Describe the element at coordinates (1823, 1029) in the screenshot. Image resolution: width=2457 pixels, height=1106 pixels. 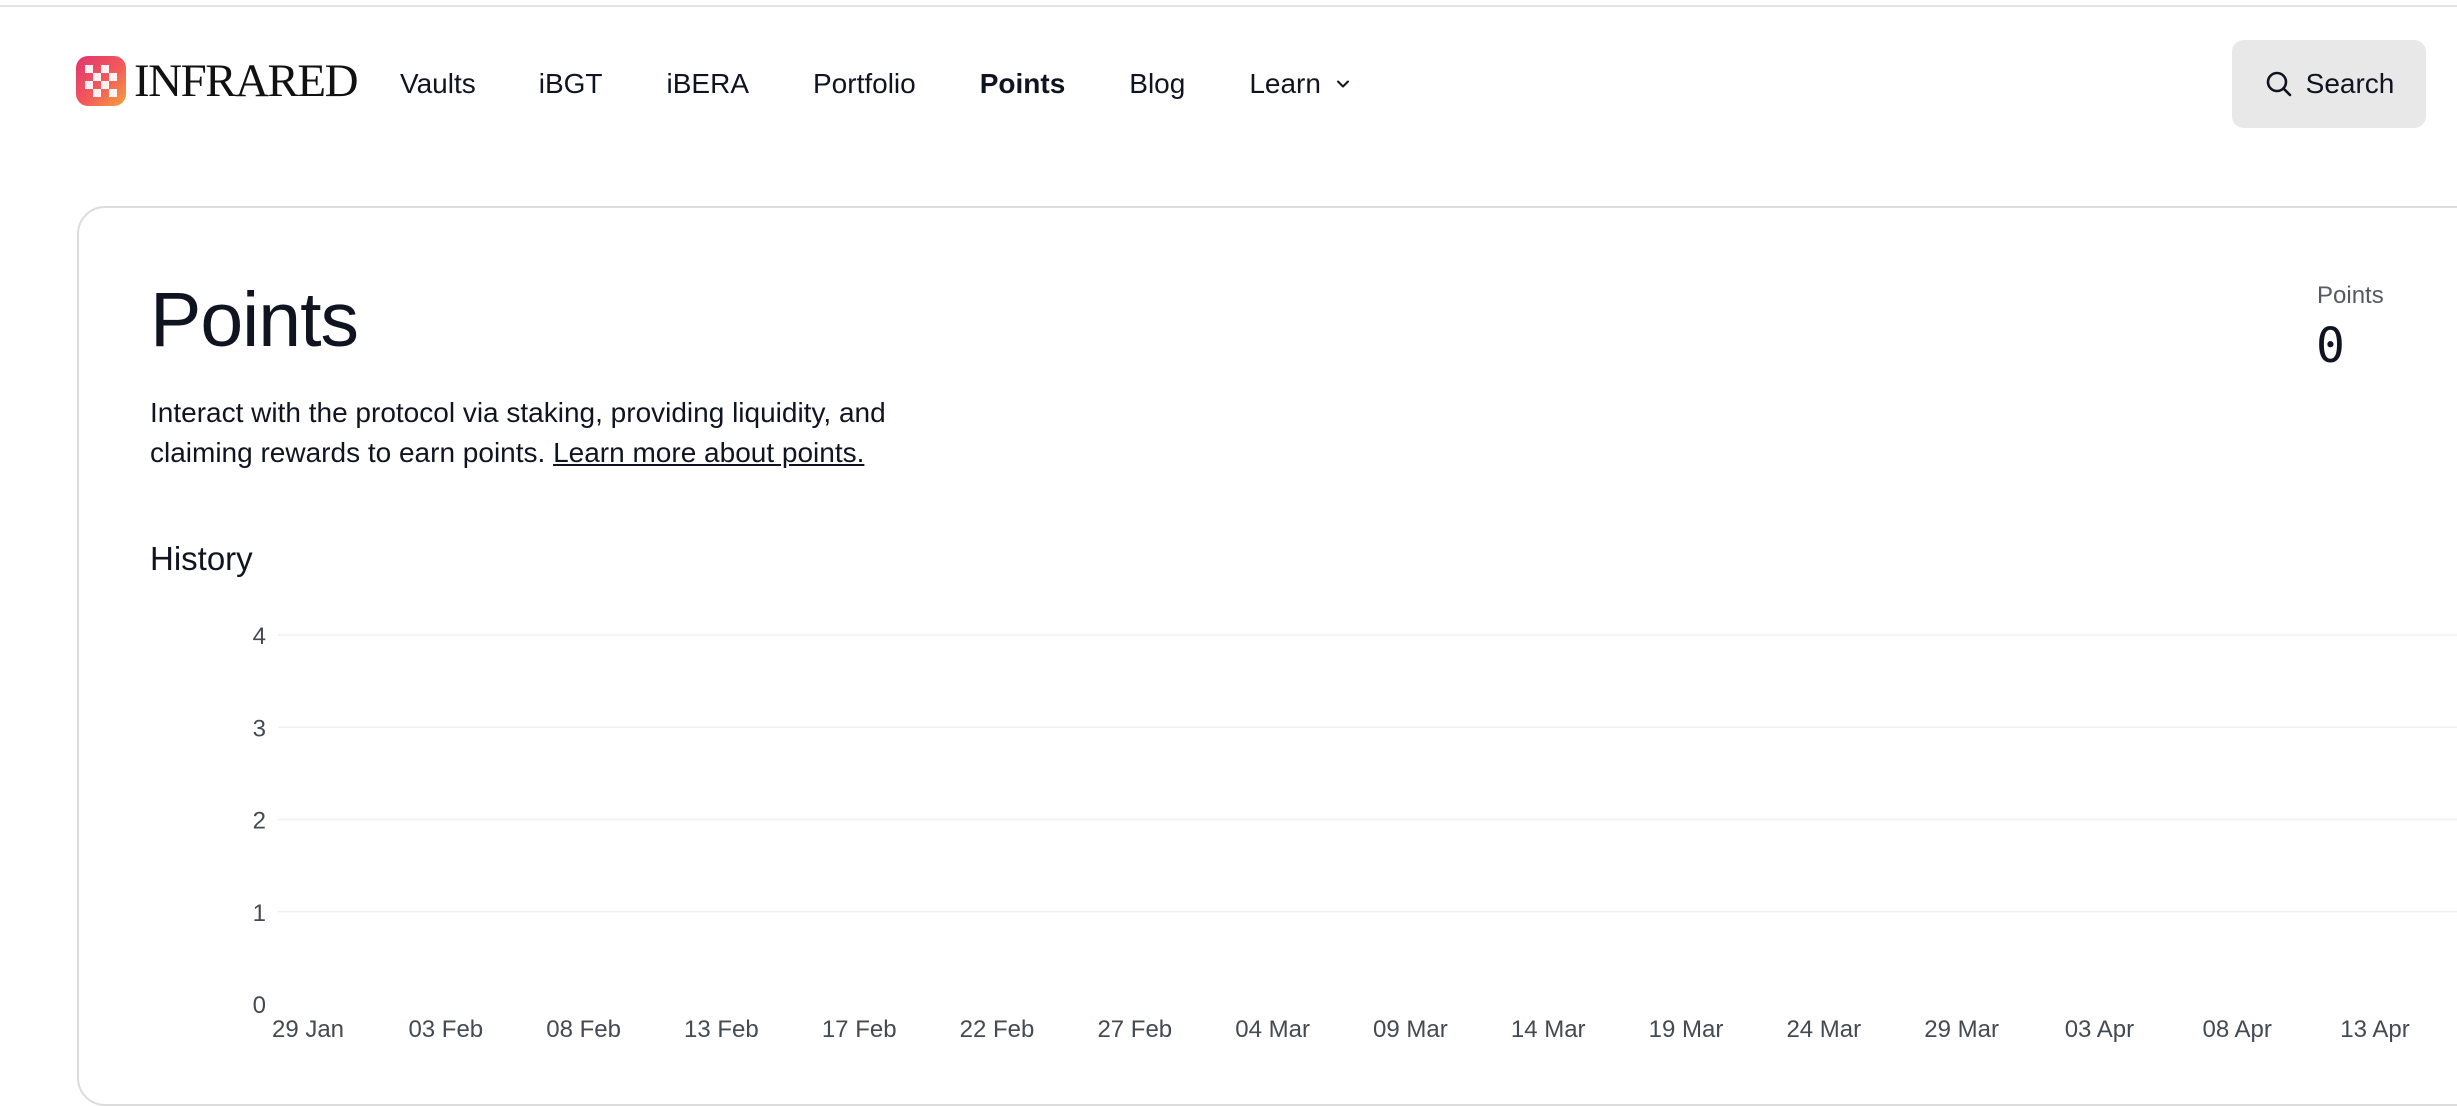
I see `x-tick-label: 24 Mar` at that location.